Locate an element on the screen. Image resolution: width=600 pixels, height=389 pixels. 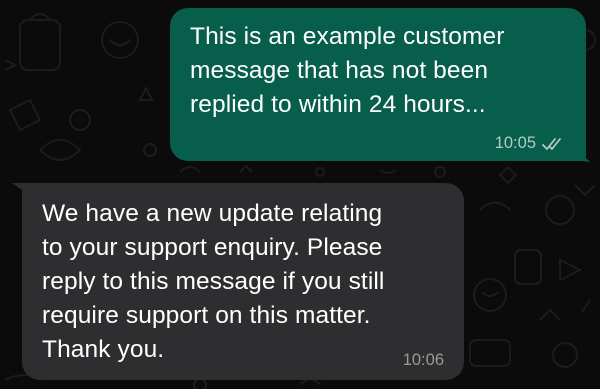
message-time: 10:05 is located at coordinates (515, 143).